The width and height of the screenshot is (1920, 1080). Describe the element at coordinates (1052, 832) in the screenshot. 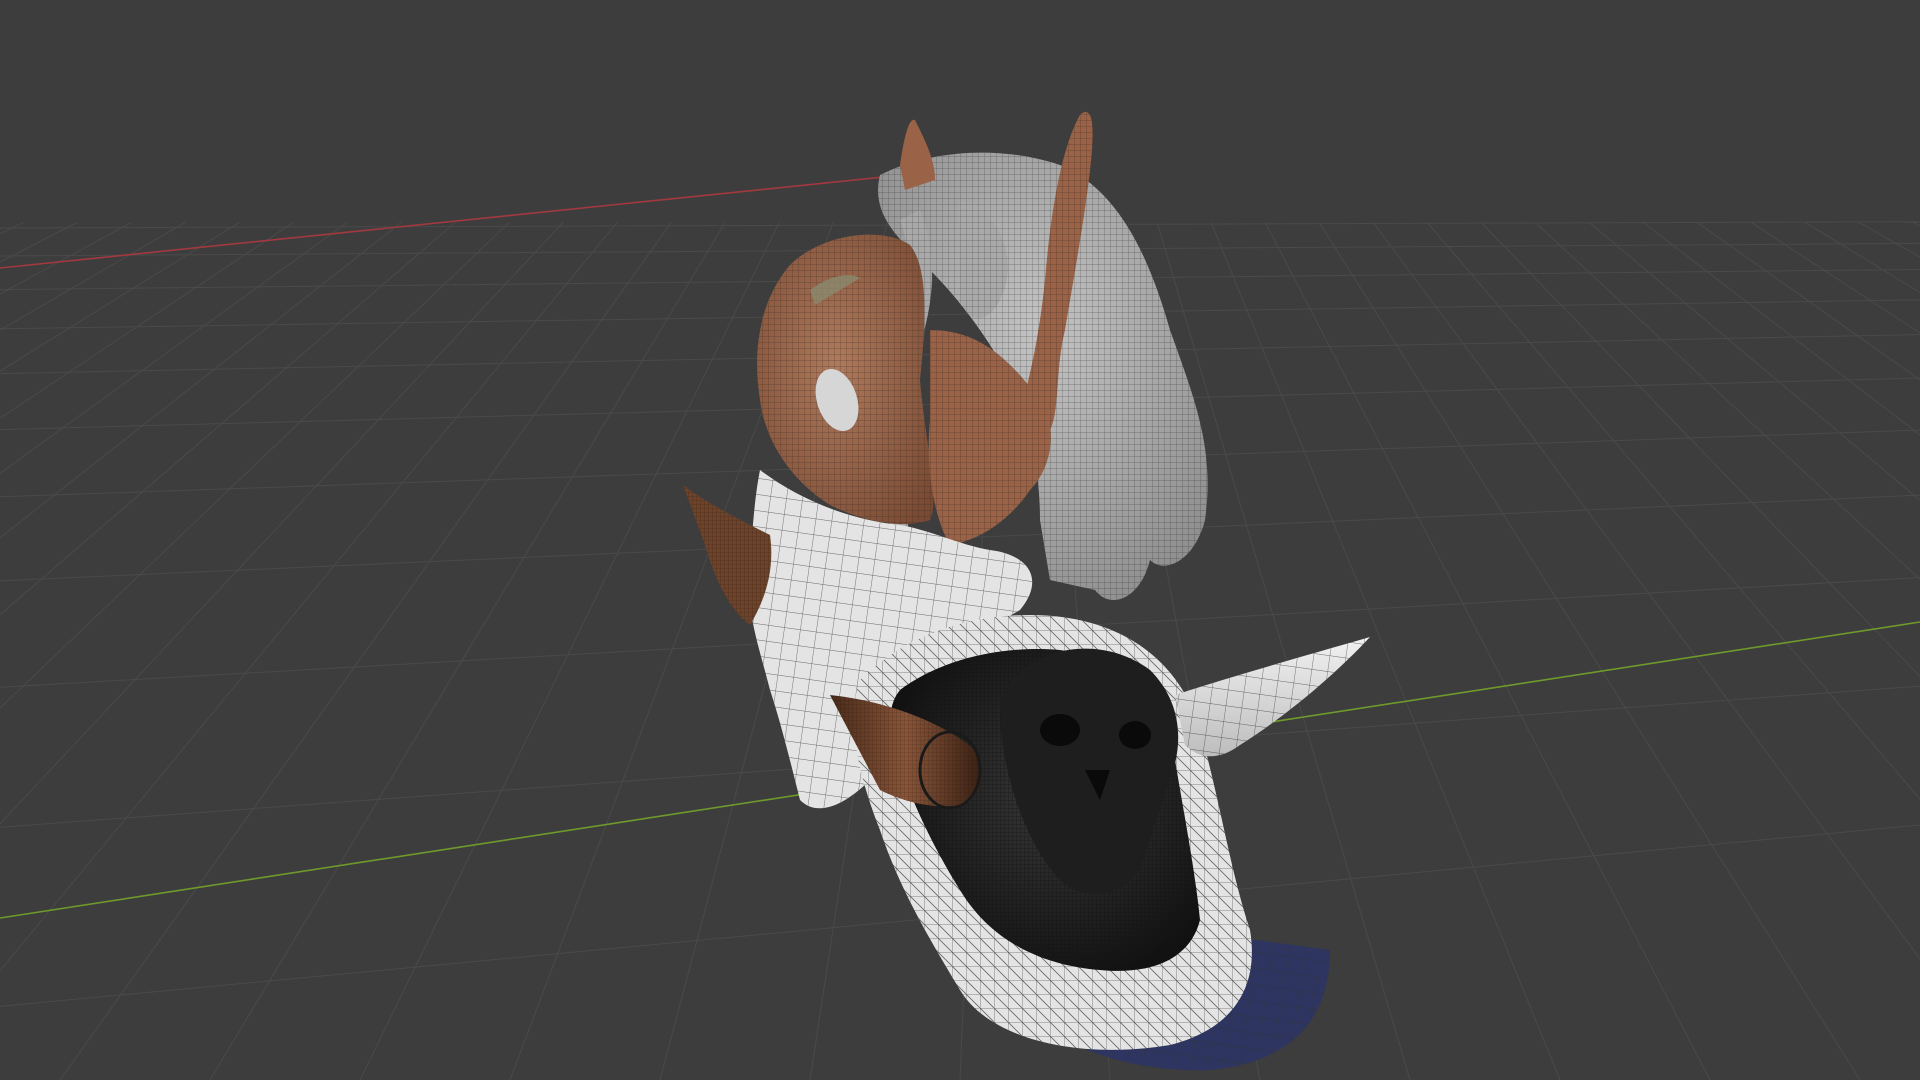

I see `model-shield` at that location.